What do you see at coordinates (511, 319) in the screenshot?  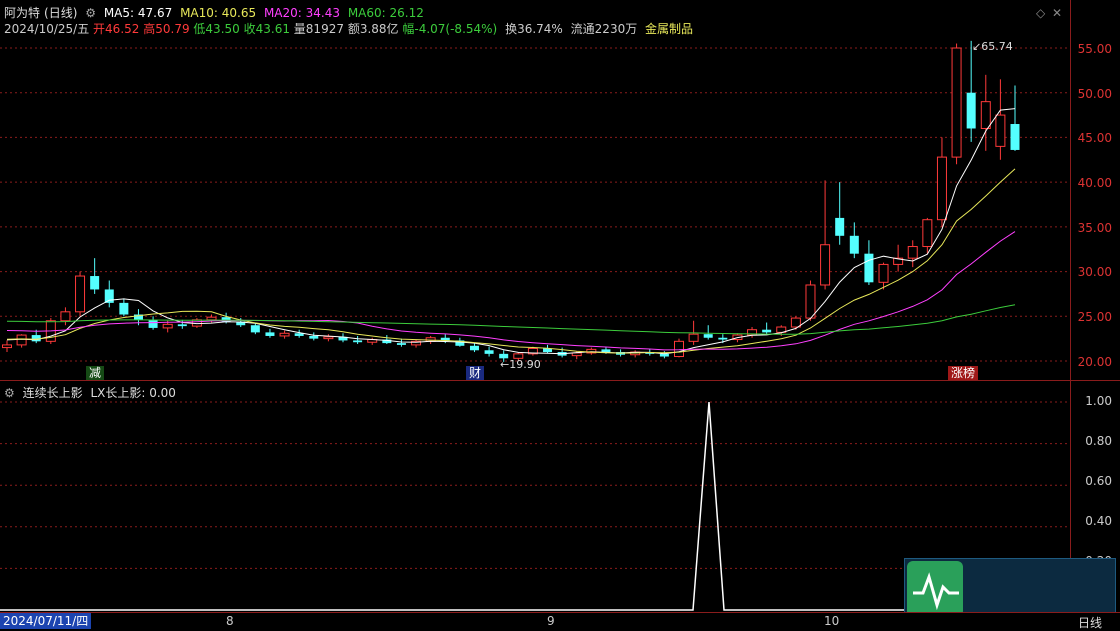 I see `ma60-line` at bounding box center [511, 319].